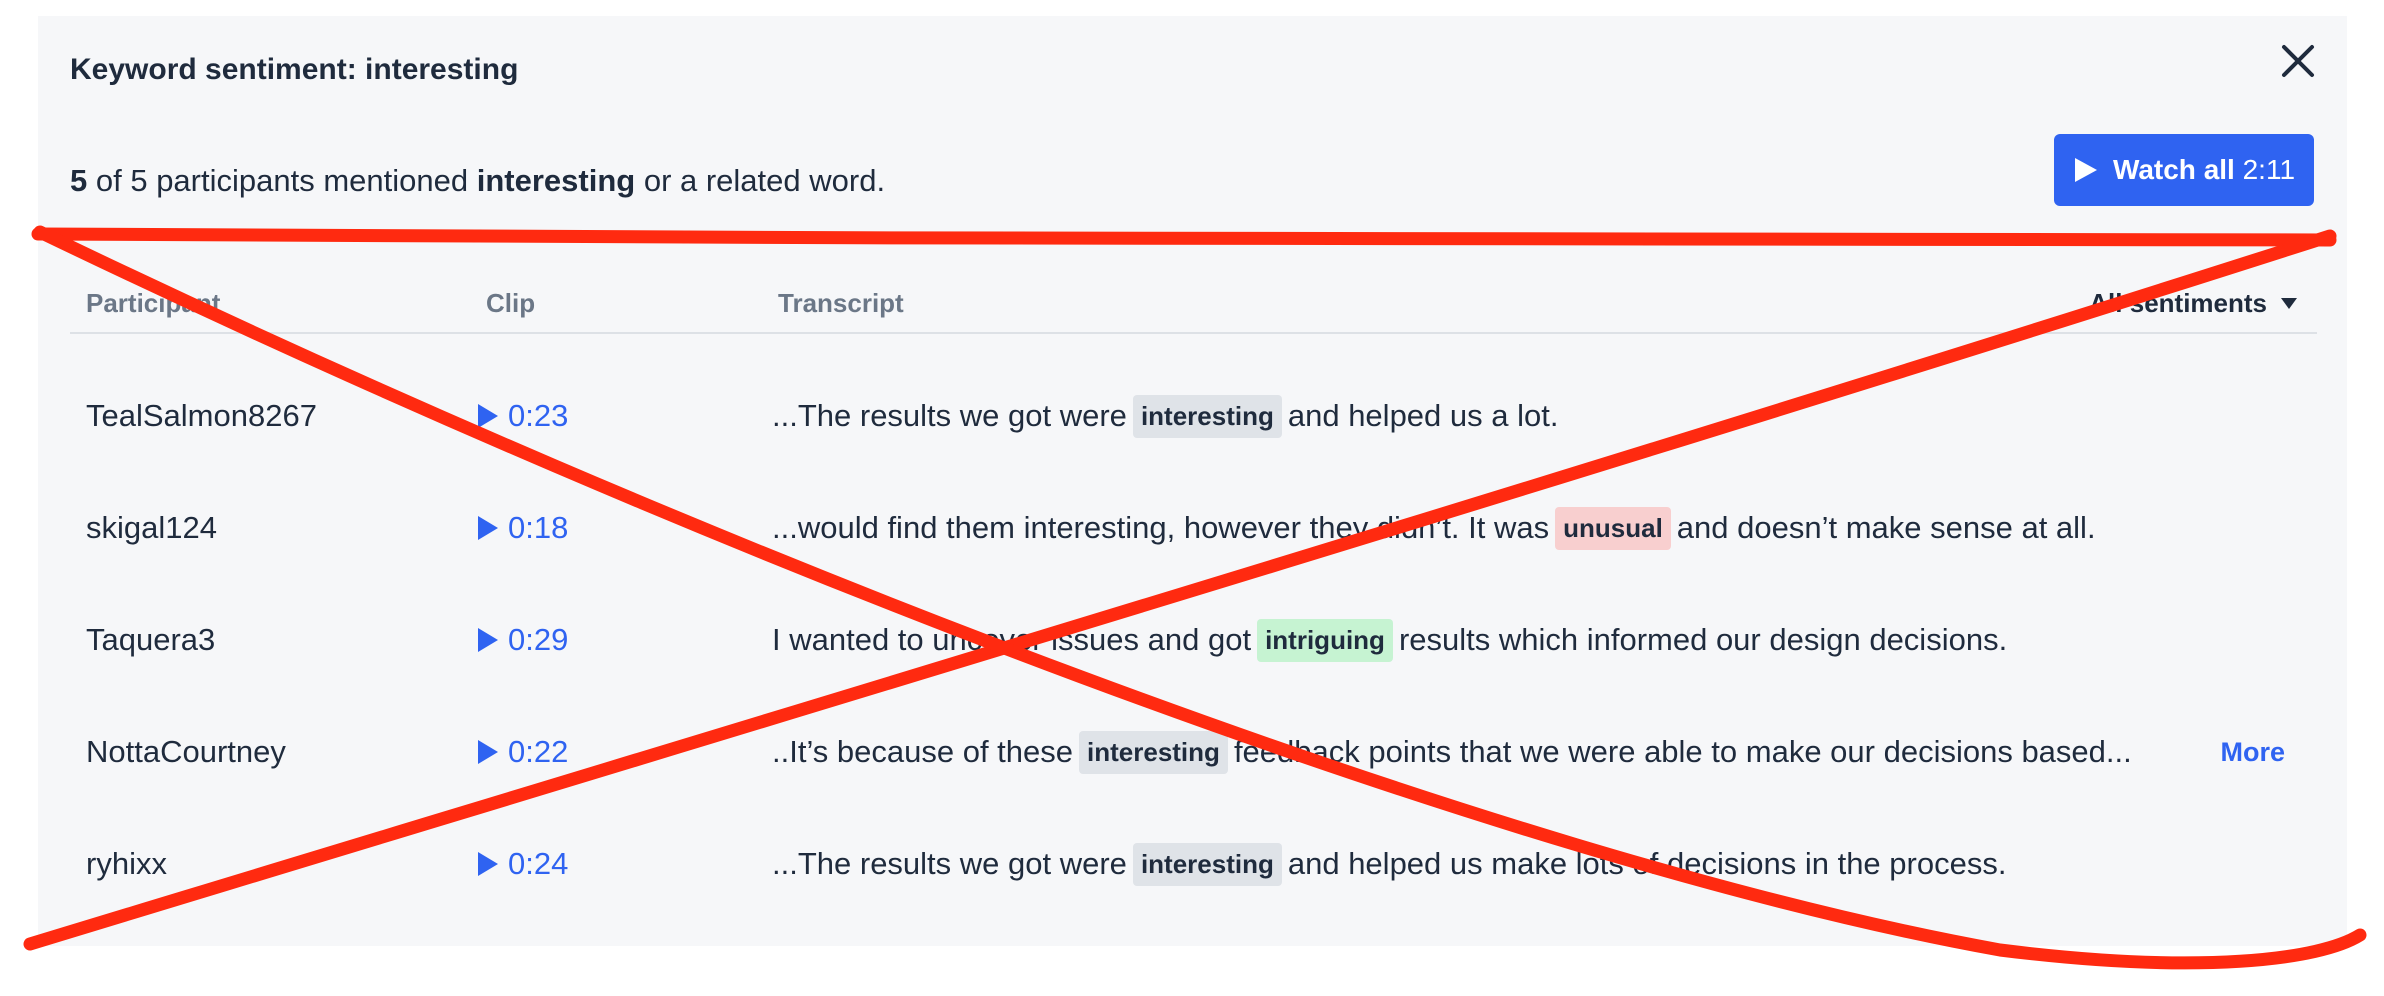 This screenshot has width=2384, height=996. Describe the element at coordinates (153, 303) in the screenshot. I see `column-header-participant: Participant` at that location.